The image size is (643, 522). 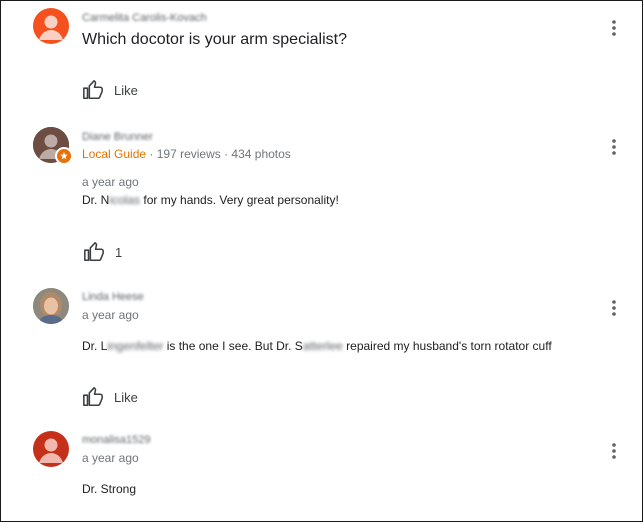 What do you see at coordinates (233, 346) in the screenshot?
I see `text-segment: is the one I see. But Dr. S` at bounding box center [233, 346].